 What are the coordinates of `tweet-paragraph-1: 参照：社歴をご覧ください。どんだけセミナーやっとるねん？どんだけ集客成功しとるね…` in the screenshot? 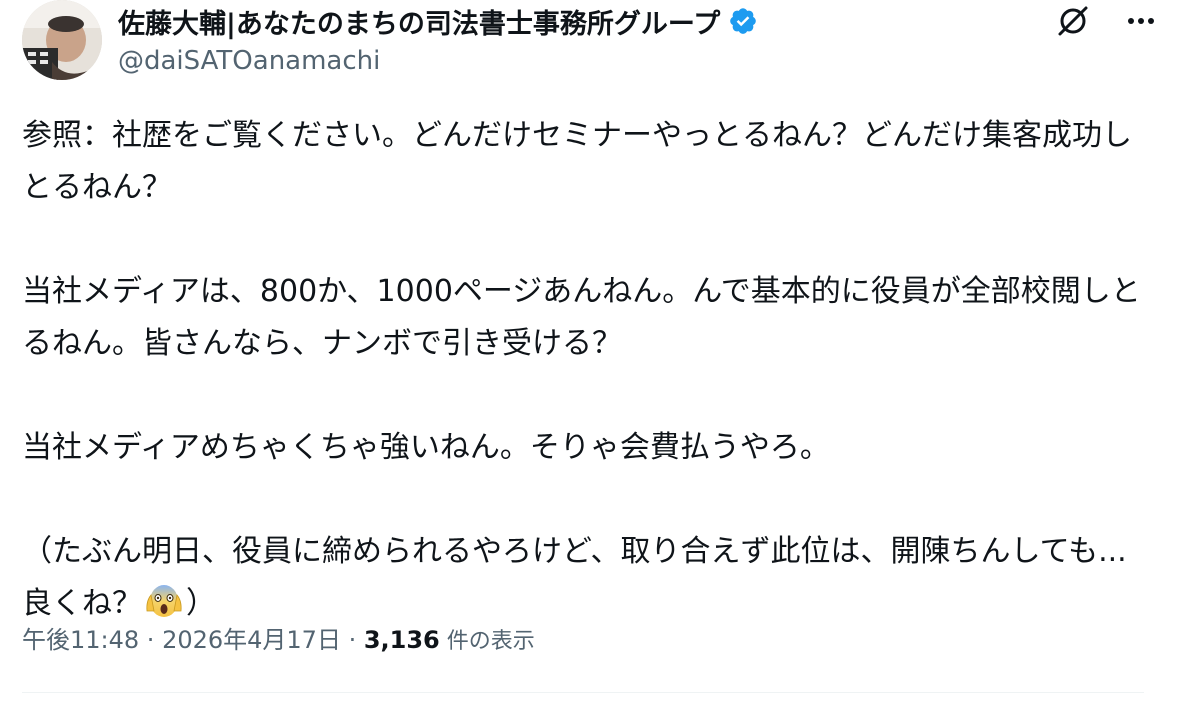 It's located at (577, 161).